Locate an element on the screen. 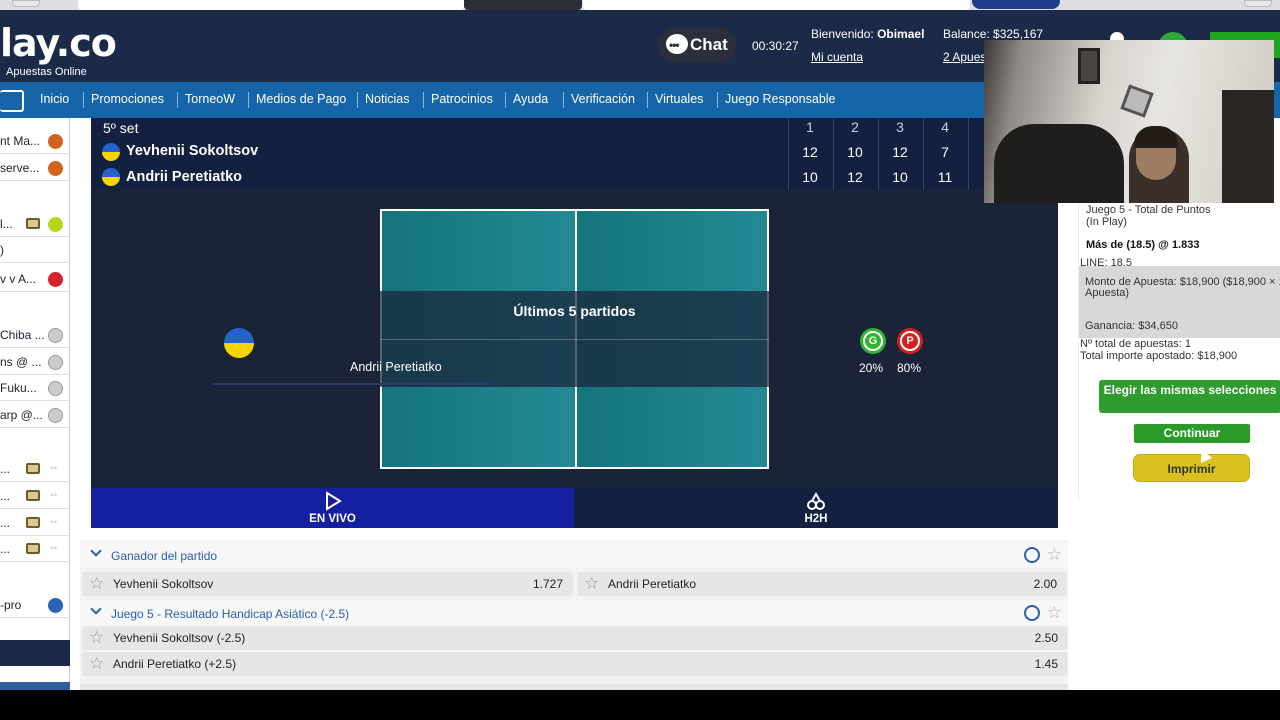 The width and height of the screenshot is (1280, 720). odd-button: ☆ Andrii Peretiatko (+2.5) 1.45 is located at coordinates (575, 664).